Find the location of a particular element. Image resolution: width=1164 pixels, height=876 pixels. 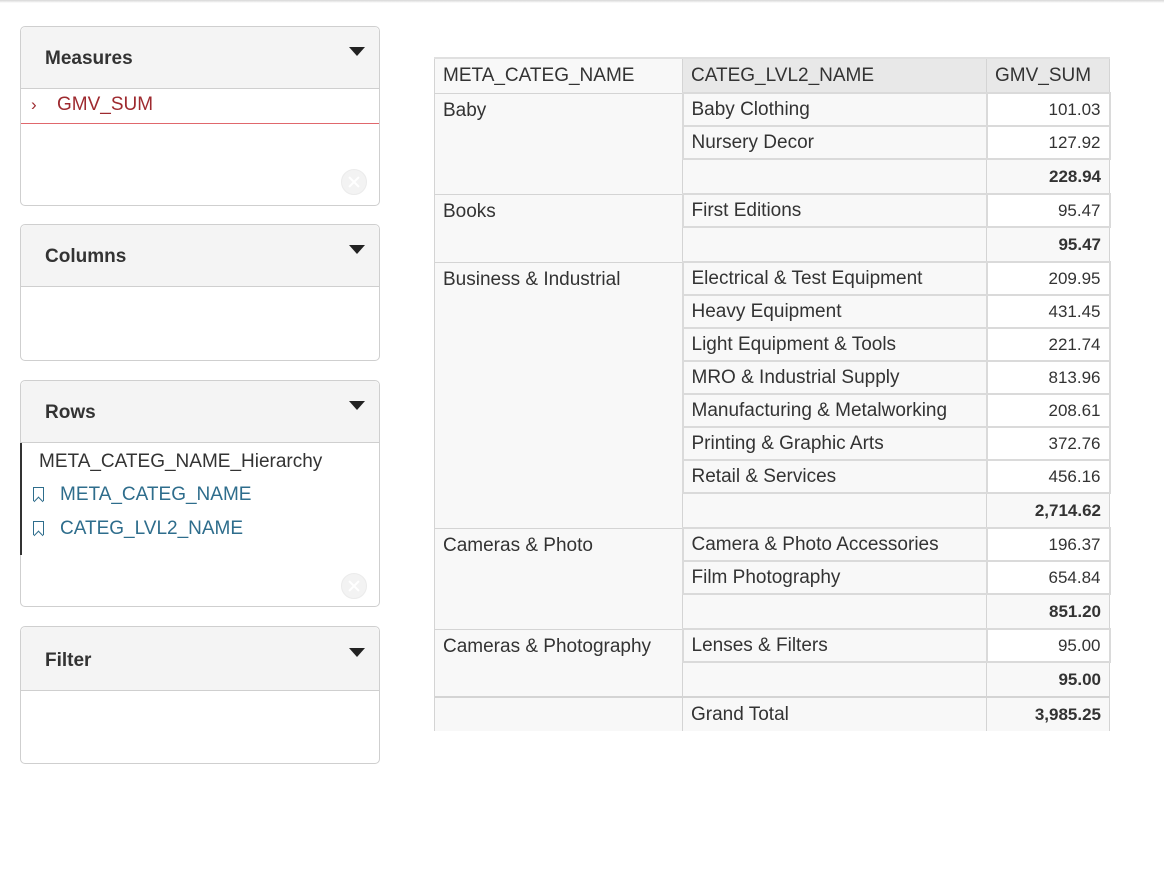

category-lvl2-cell: Camera & Photo Accessories is located at coordinates (834, 544).